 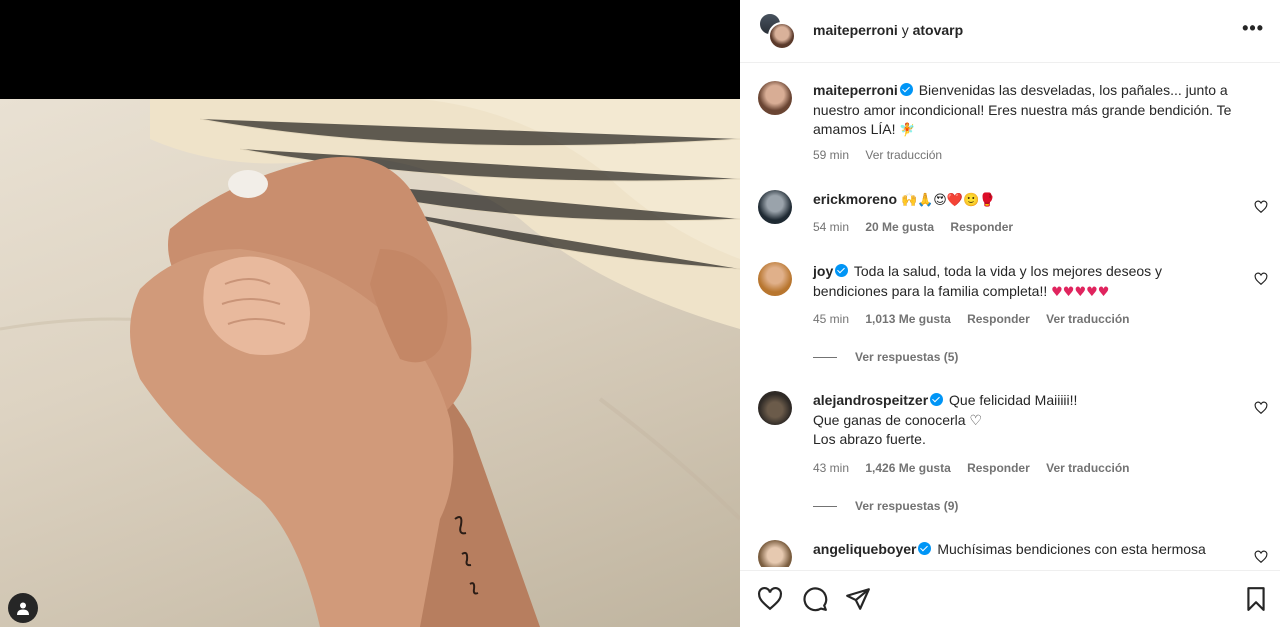 What do you see at coordinates (899, 227) in the screenshot?
I see `likes-count: 20 Me gusta` at bounding box center [899, 227].